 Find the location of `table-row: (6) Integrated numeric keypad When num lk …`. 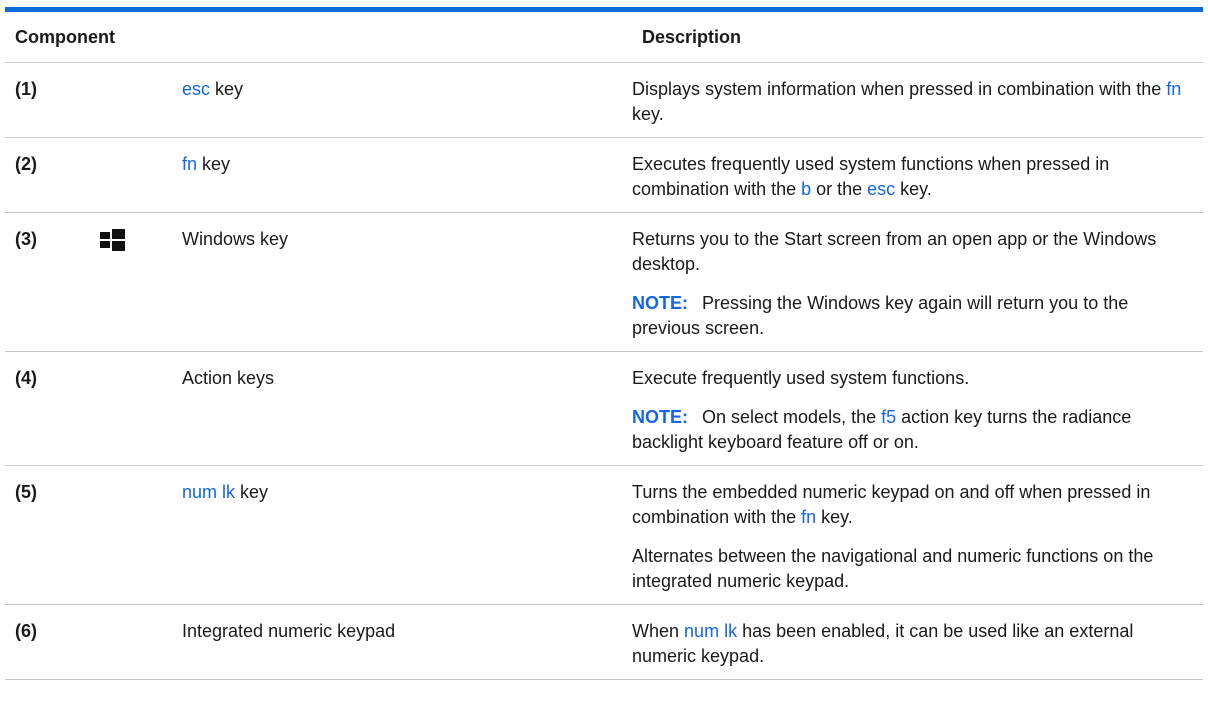

table-row: (6) Integrated numeric keypad When num lk … is located at coordinates (604, 642).